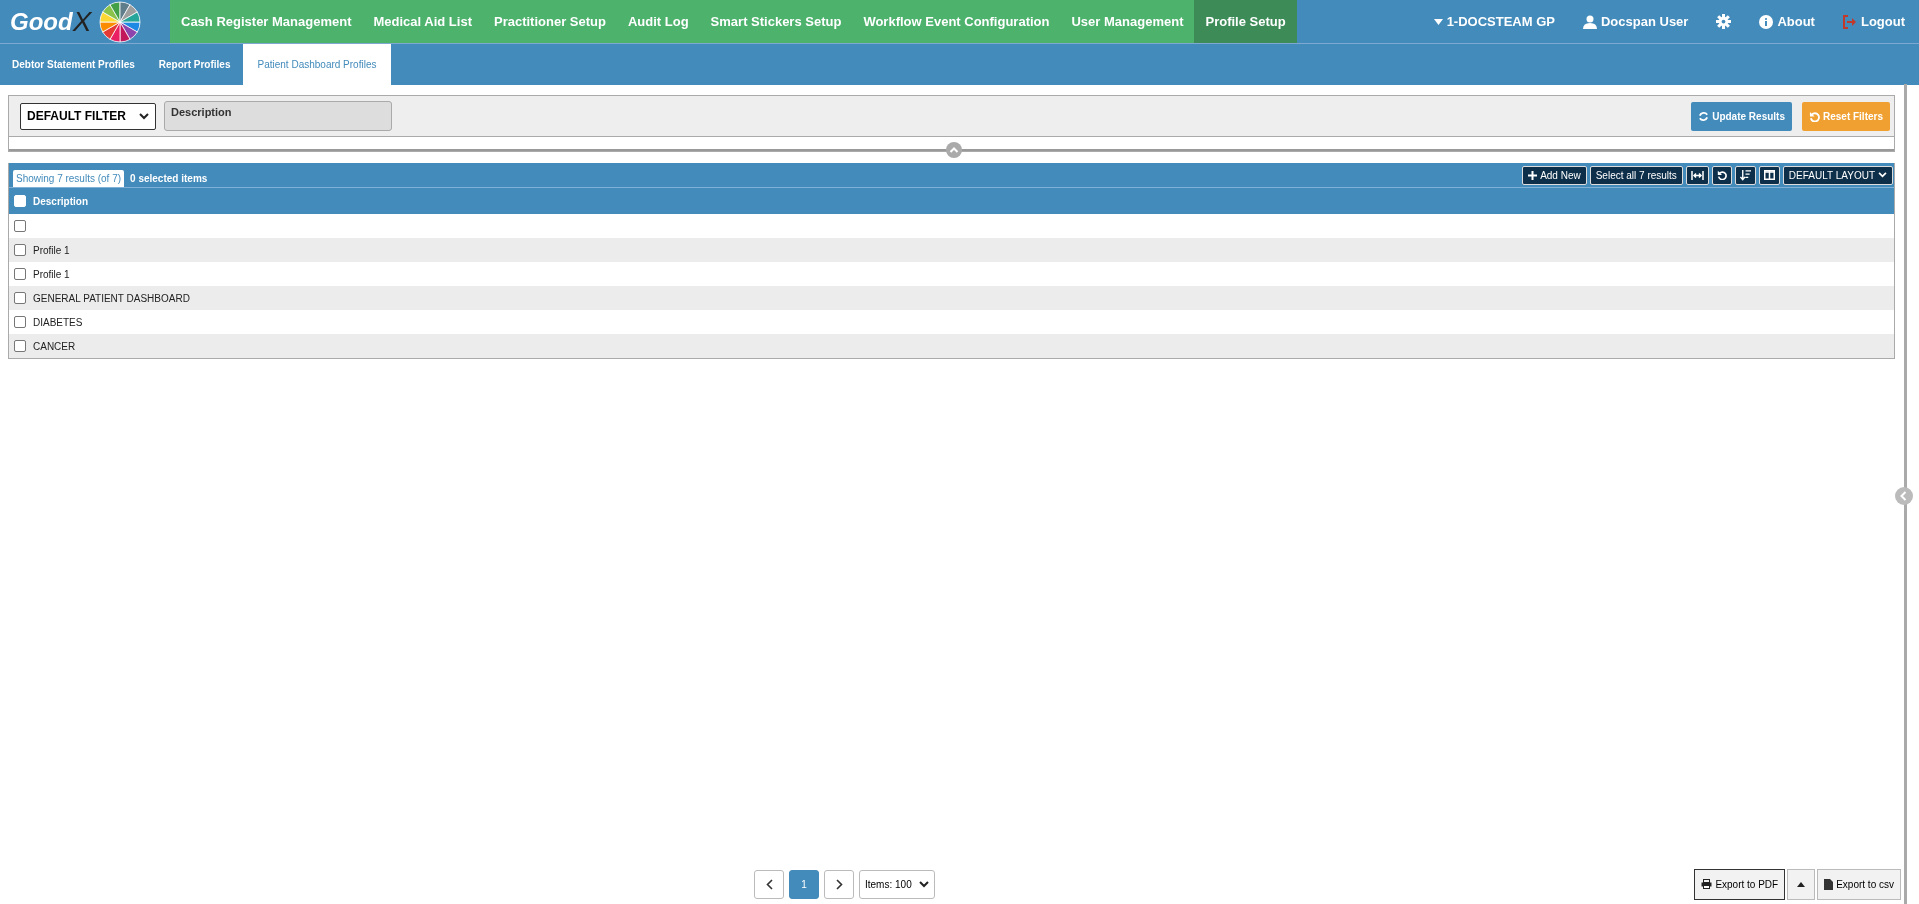 This screenshot has width=1919, height=904. Describe the element at coordinates (54, 346) in the screenshot. I see `table-cell: CANCER` at that location.